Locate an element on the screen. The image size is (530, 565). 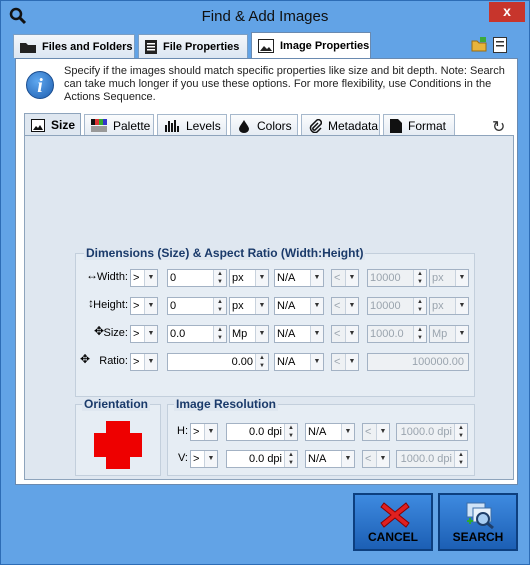
list-icon is located at coordinates (500, 45).